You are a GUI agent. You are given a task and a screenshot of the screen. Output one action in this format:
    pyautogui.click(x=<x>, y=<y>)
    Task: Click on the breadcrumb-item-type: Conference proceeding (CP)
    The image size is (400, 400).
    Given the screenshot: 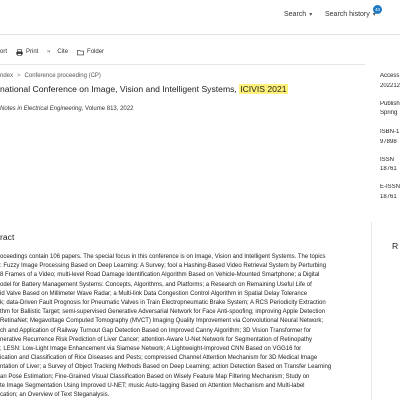 What is the action you would take?
    pyautogui.click(x=63, y=76)
    